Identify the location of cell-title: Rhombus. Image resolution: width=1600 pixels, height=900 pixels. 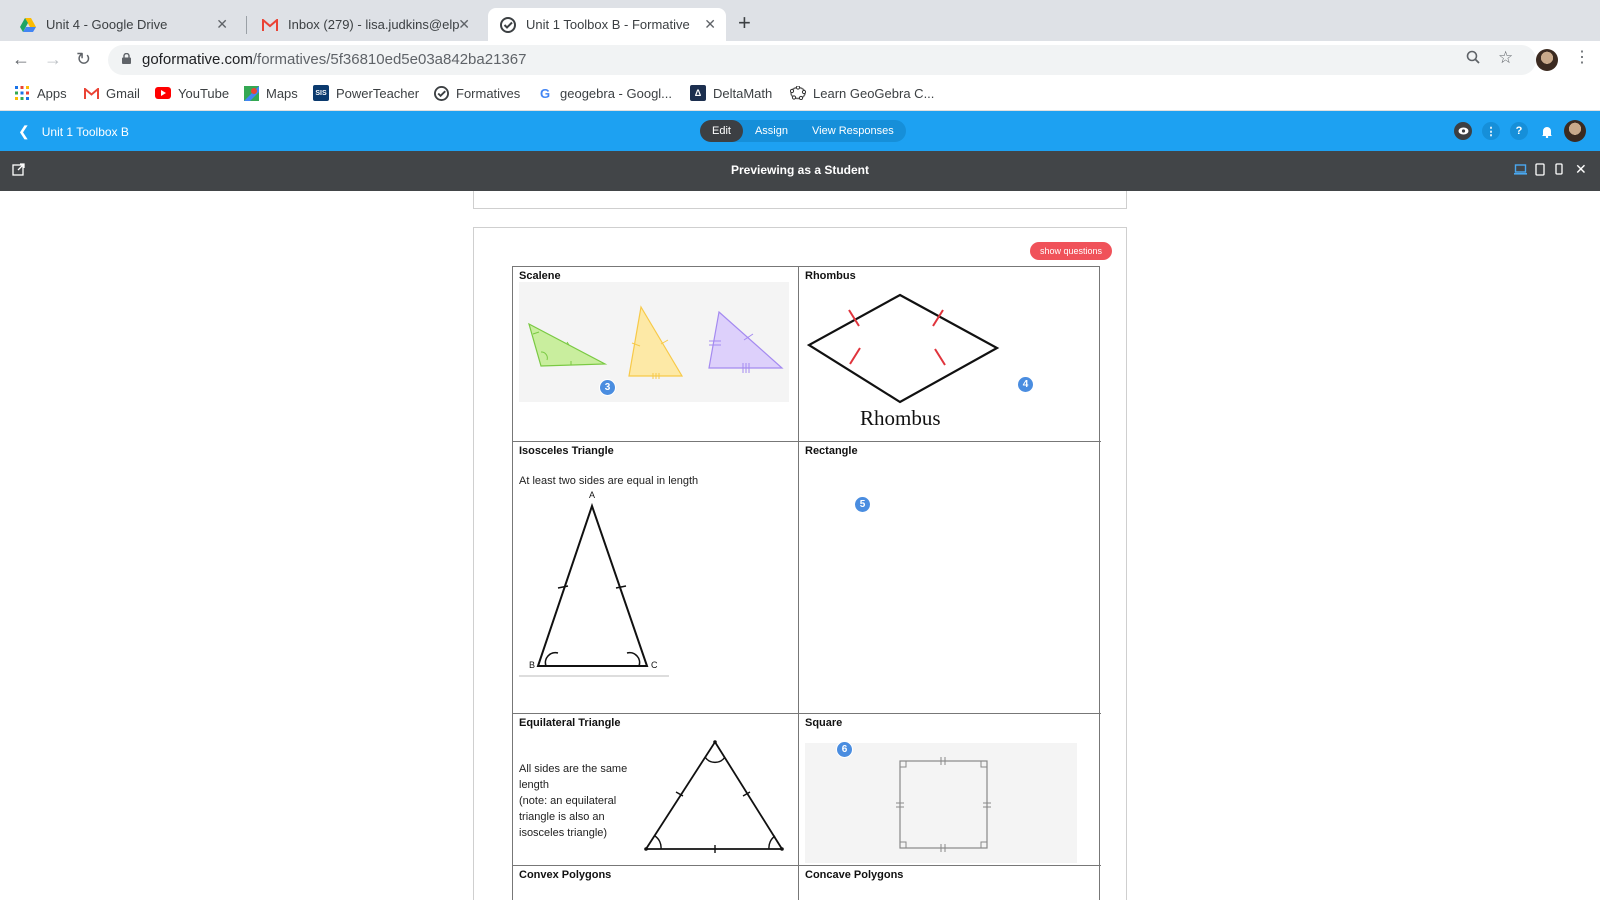
(830, 276).